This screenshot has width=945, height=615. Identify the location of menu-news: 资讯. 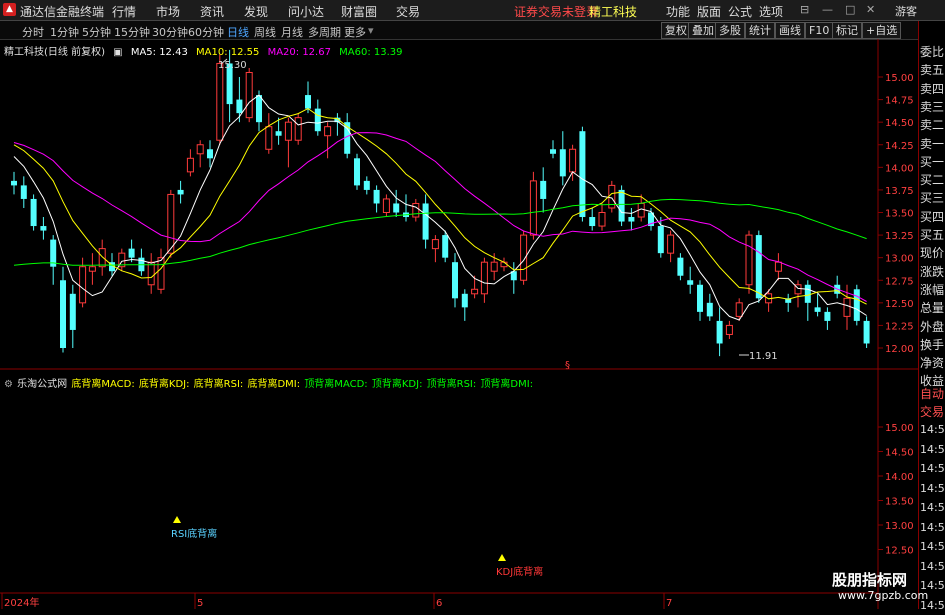
(212, 11).